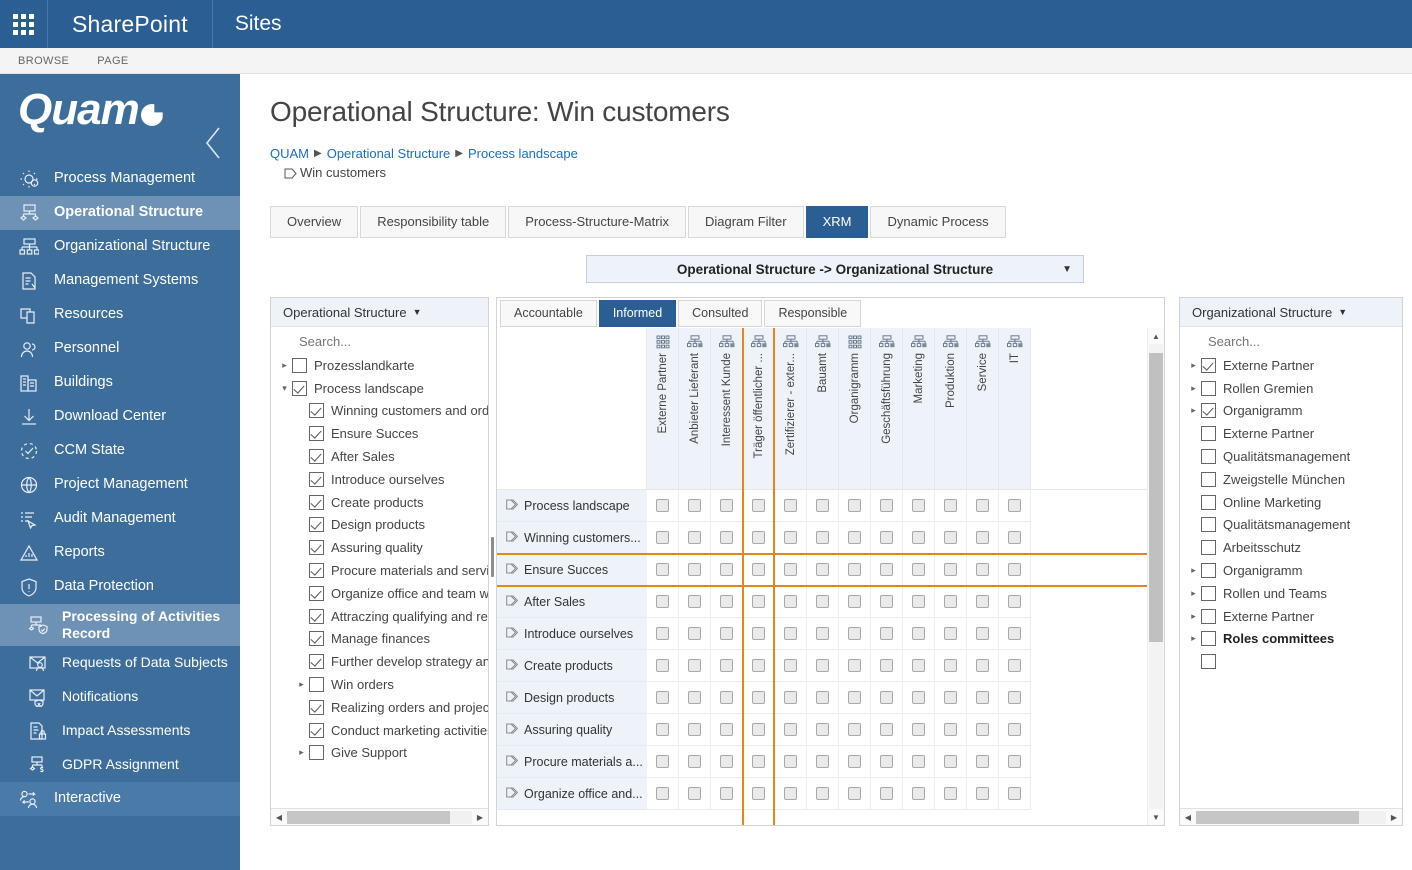  What do you see at coordinates (289, 153) in the screenshot?
I see `breadcrumb-item-quam: QUAM` at bounding box center [289, 153].